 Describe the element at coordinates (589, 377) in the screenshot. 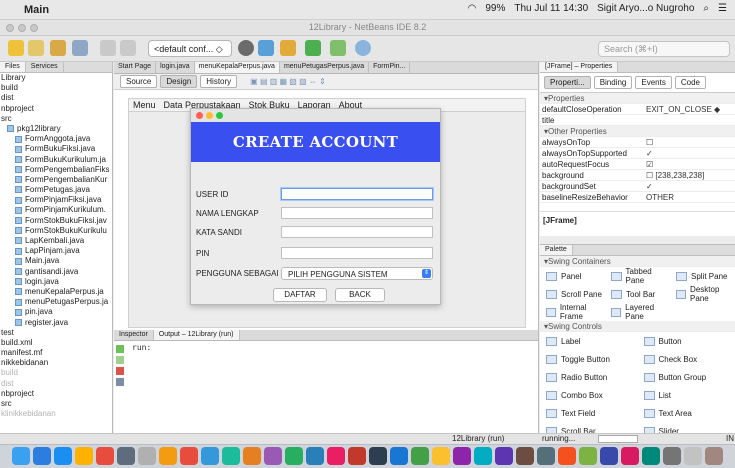

I see `palette-item: Radio Button` at that location.